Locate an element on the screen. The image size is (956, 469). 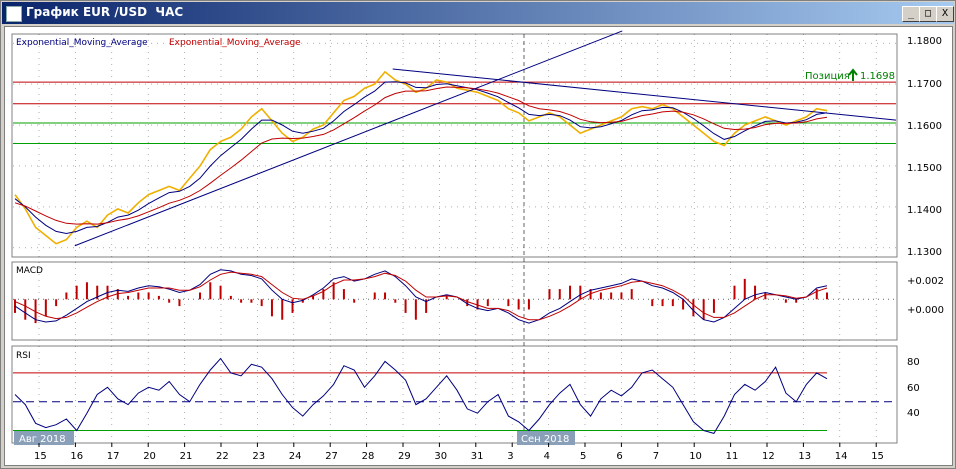
minimize-button: _ is located at coordinates (911, 14).